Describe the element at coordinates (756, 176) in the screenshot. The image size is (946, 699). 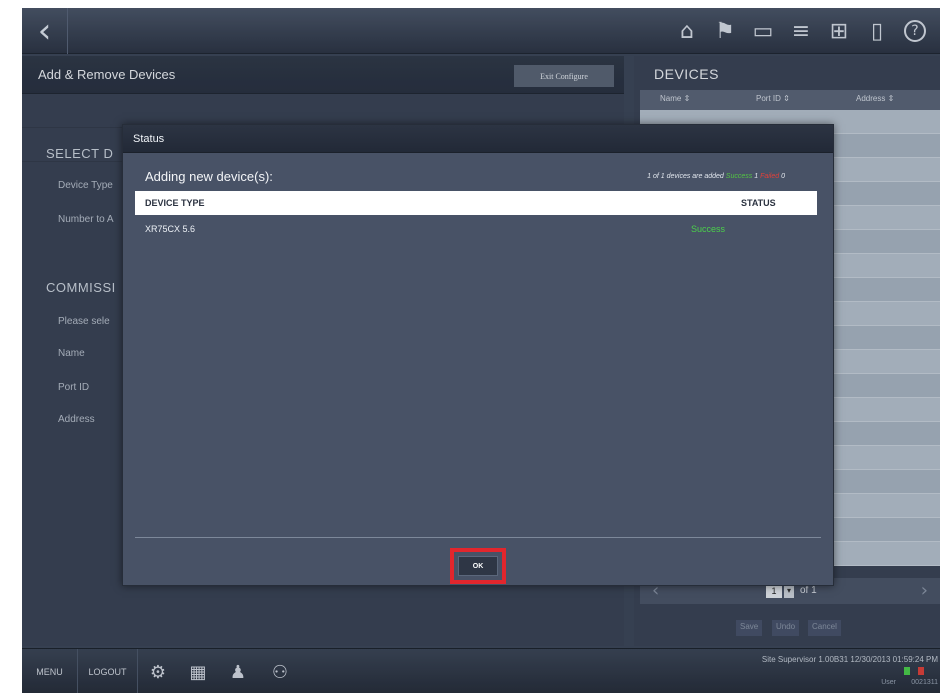
I see `summary-success-count: 1` at that location.